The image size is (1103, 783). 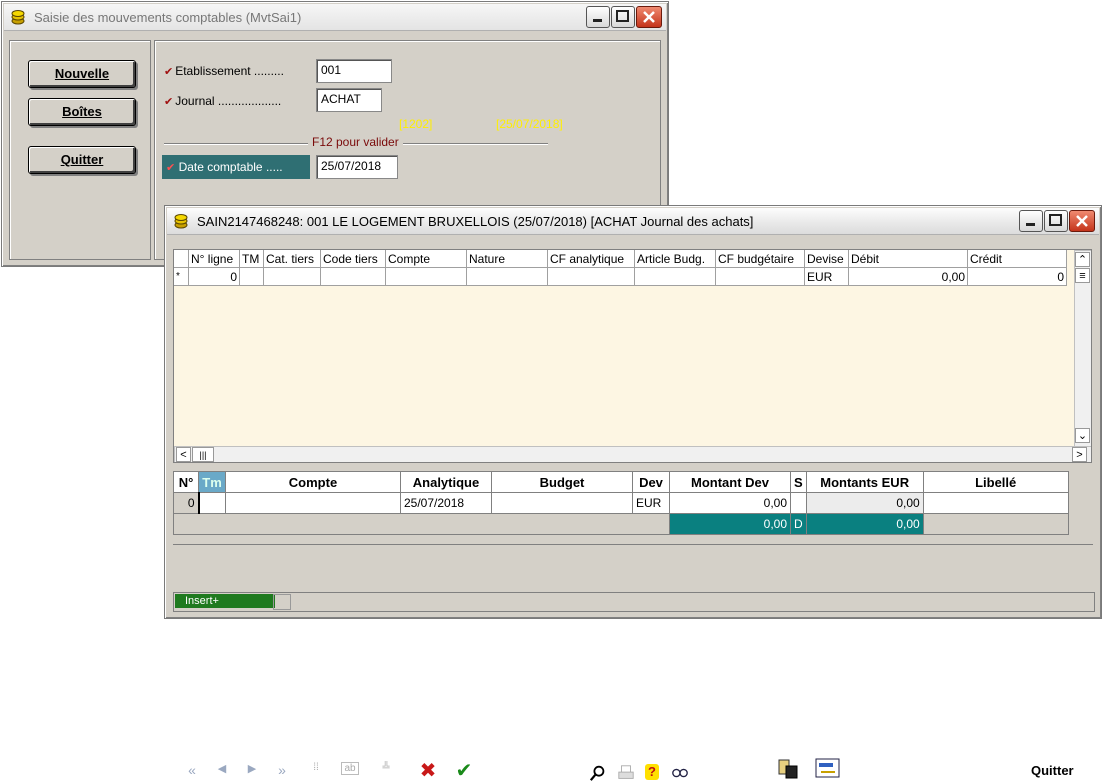 I want to click on col-cat-tiers: Cat. tiers, so click(x=292, y=259).